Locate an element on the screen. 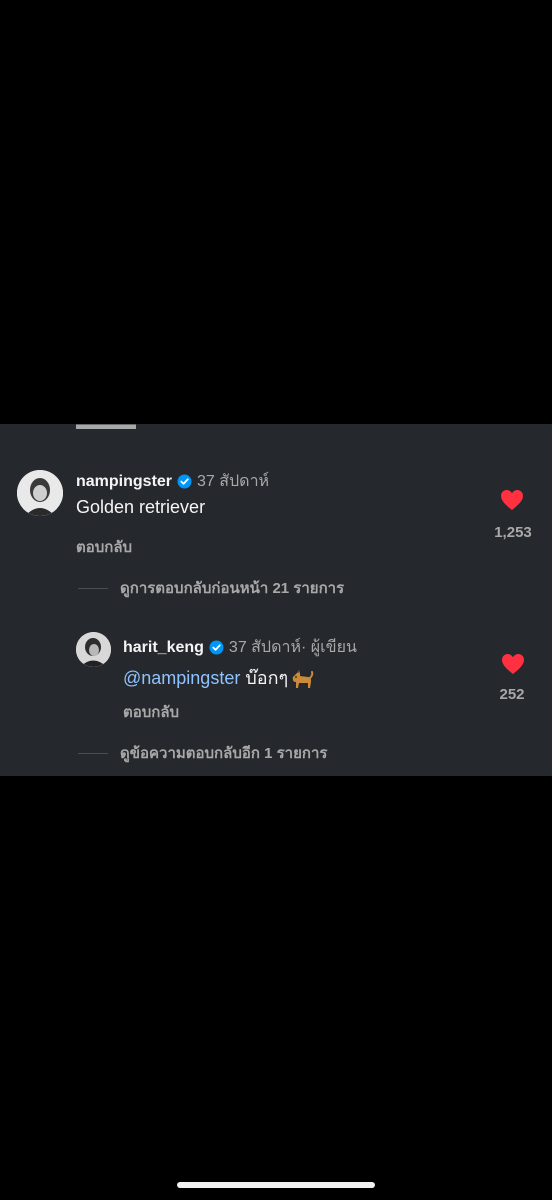 The image size is (552, 1200). comment-like-count: 1,253 is located at coordinates (513, 532).